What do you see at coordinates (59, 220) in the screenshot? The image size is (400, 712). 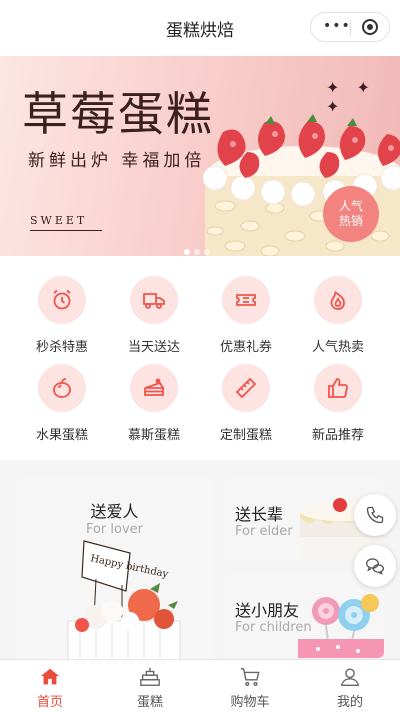 I see `banner-tag: SWEET` at bounding box center [59, 220].